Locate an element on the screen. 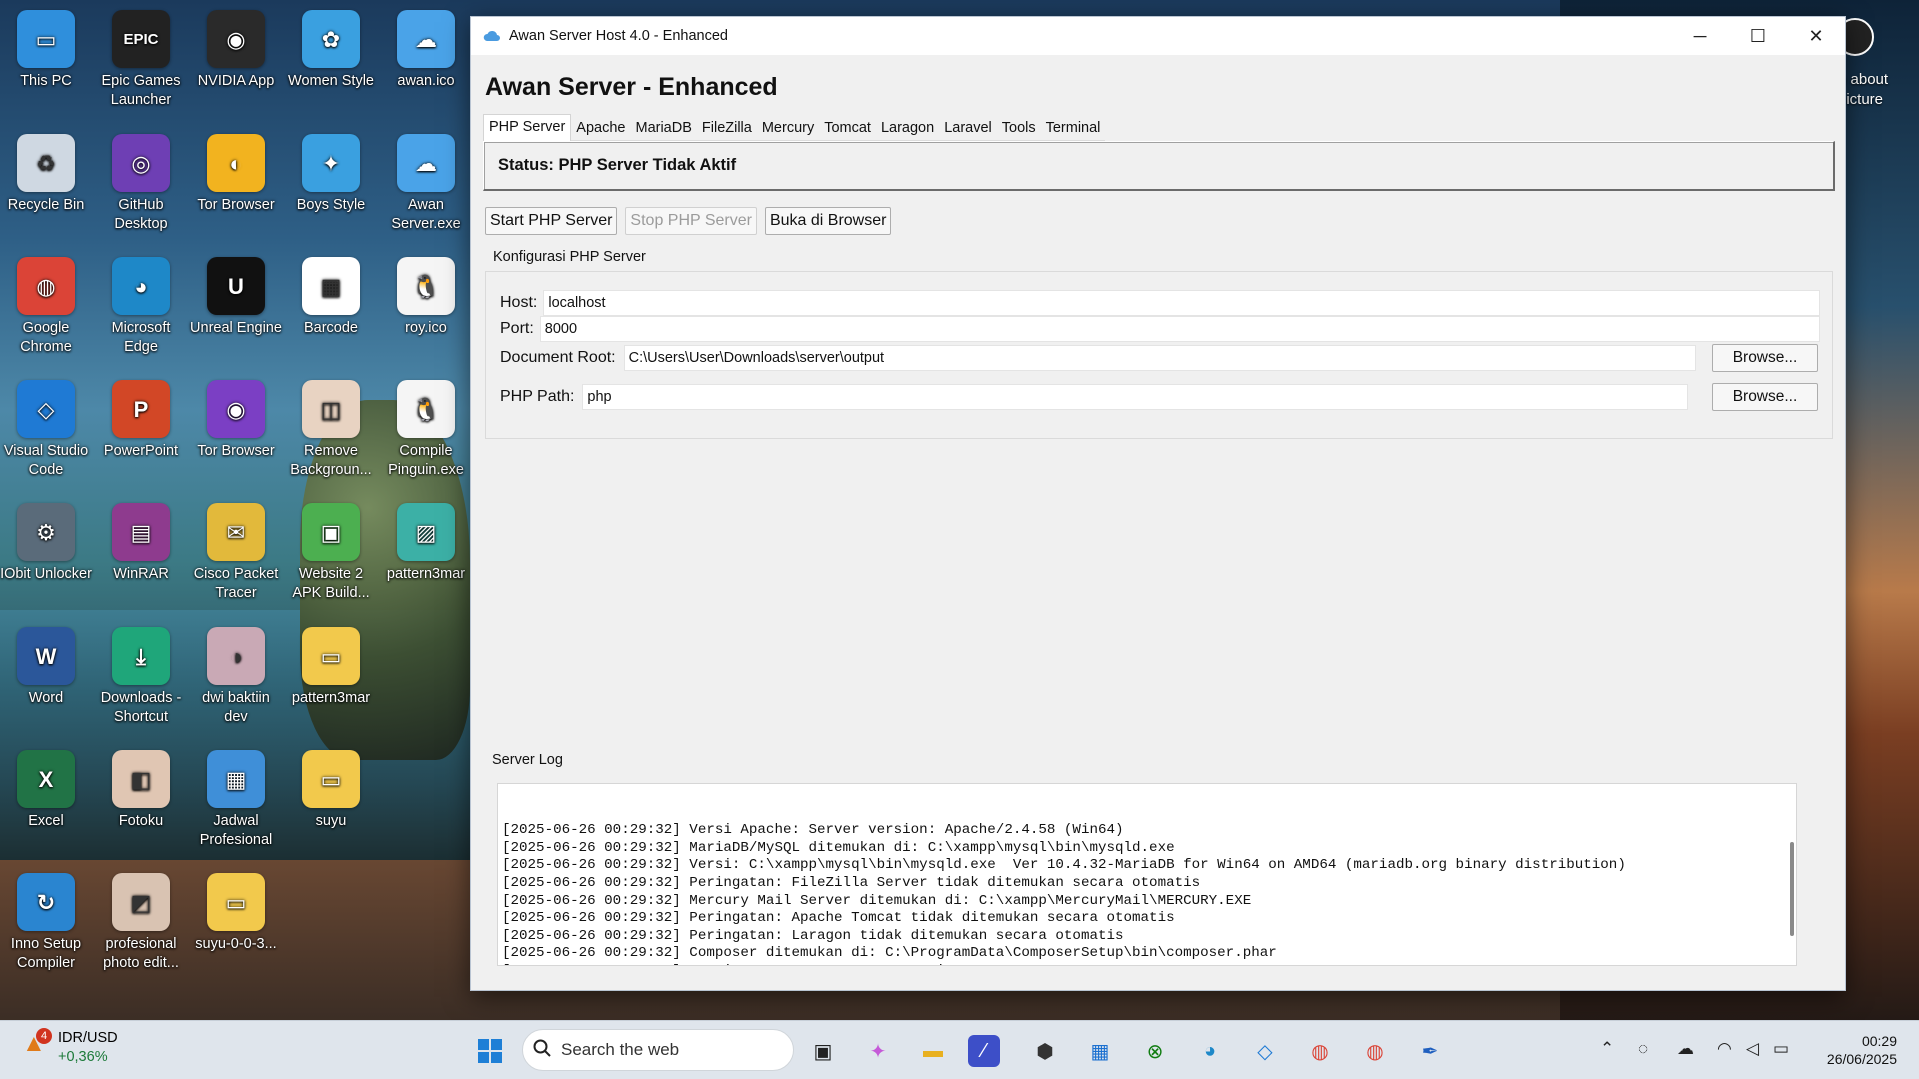  wifi-icon: ◠ is located at coordinates (1724, 1049).